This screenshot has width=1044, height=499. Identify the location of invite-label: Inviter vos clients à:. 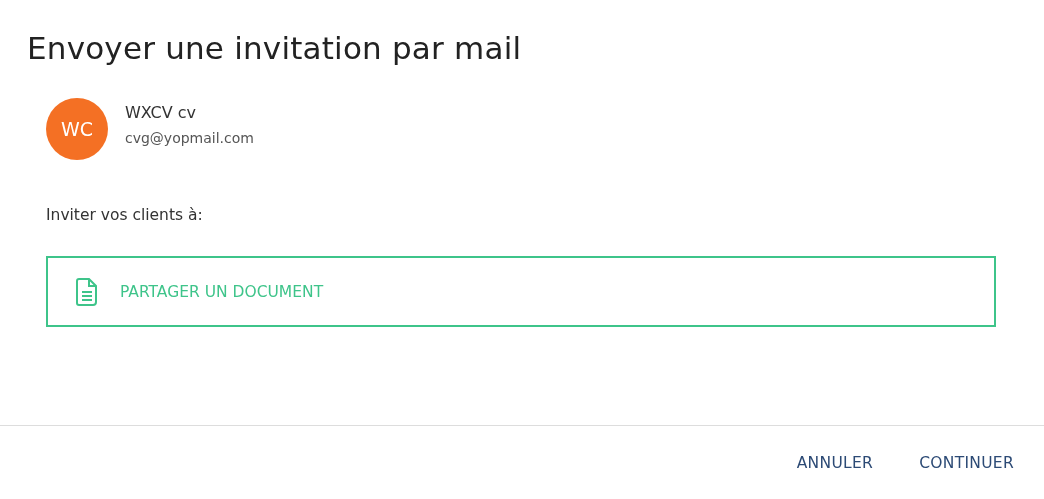
(125, 215).